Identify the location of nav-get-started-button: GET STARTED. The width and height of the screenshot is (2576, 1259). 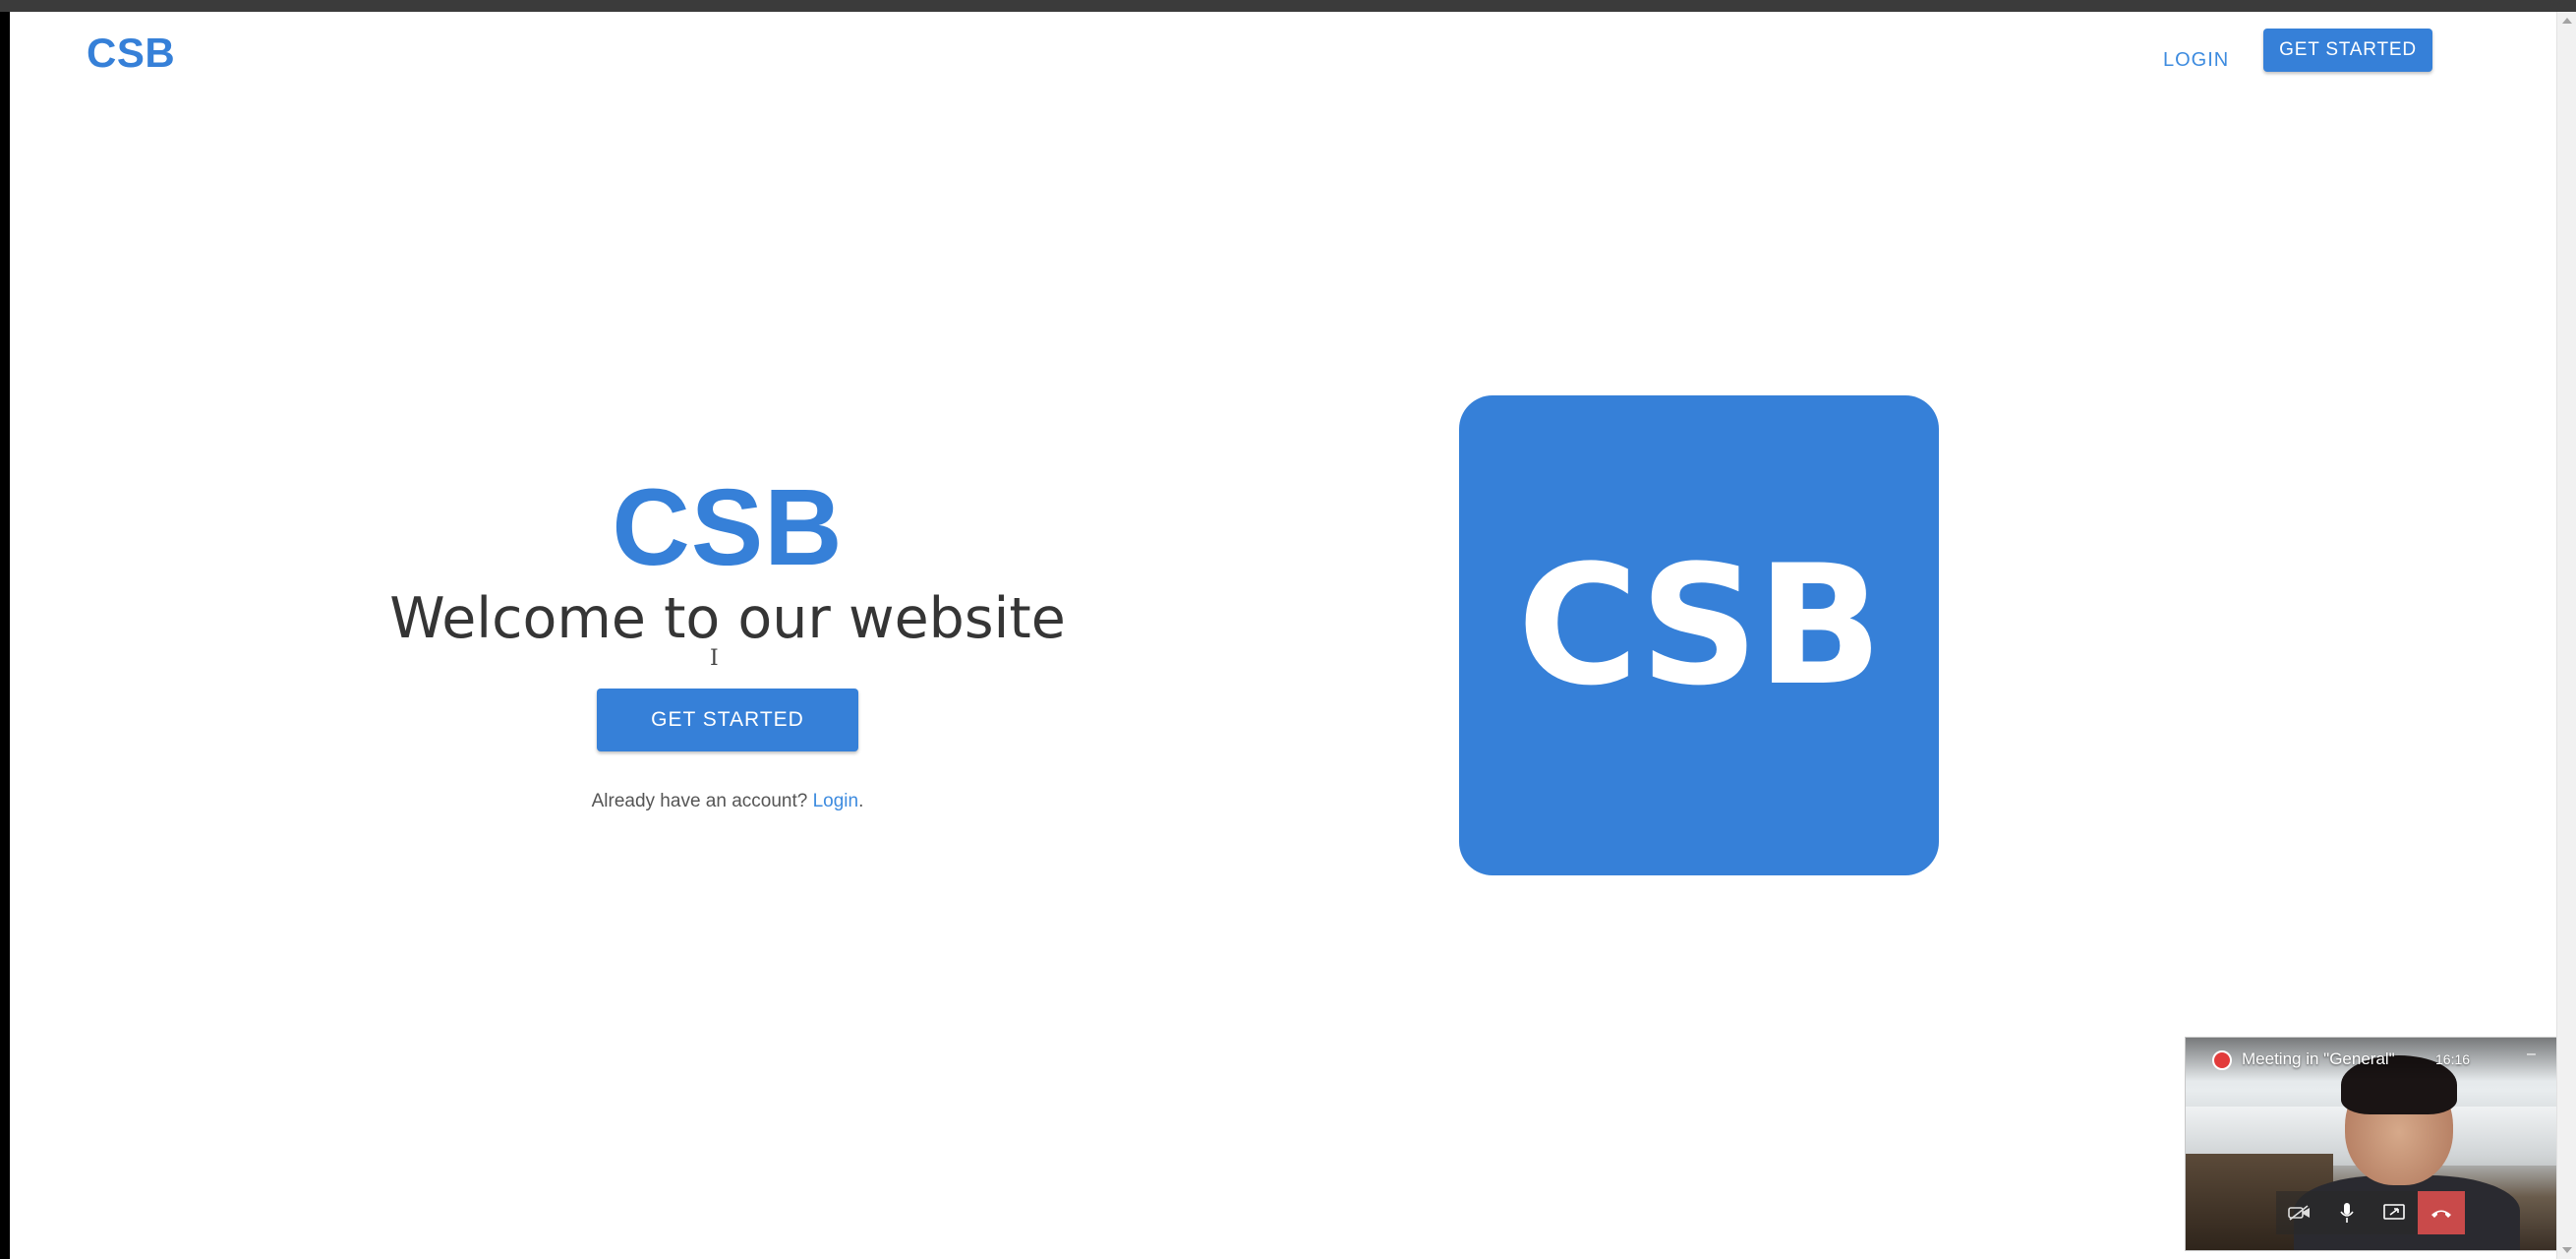
(2347, 50).